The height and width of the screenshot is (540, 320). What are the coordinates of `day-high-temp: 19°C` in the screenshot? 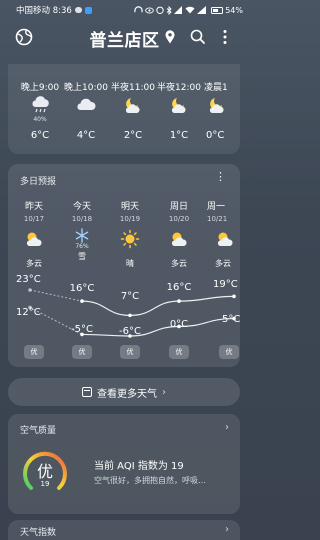 It's located at (225, 284).